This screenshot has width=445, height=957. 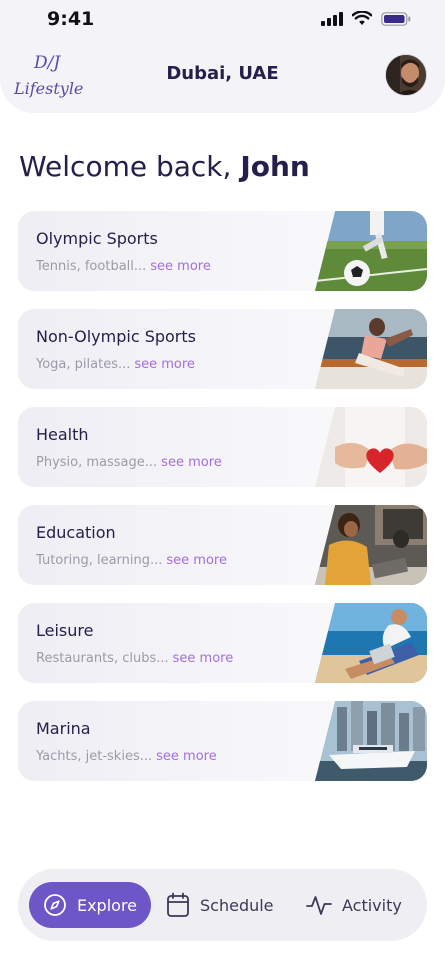 I want to click on avatar, so click(x=406, y=75).